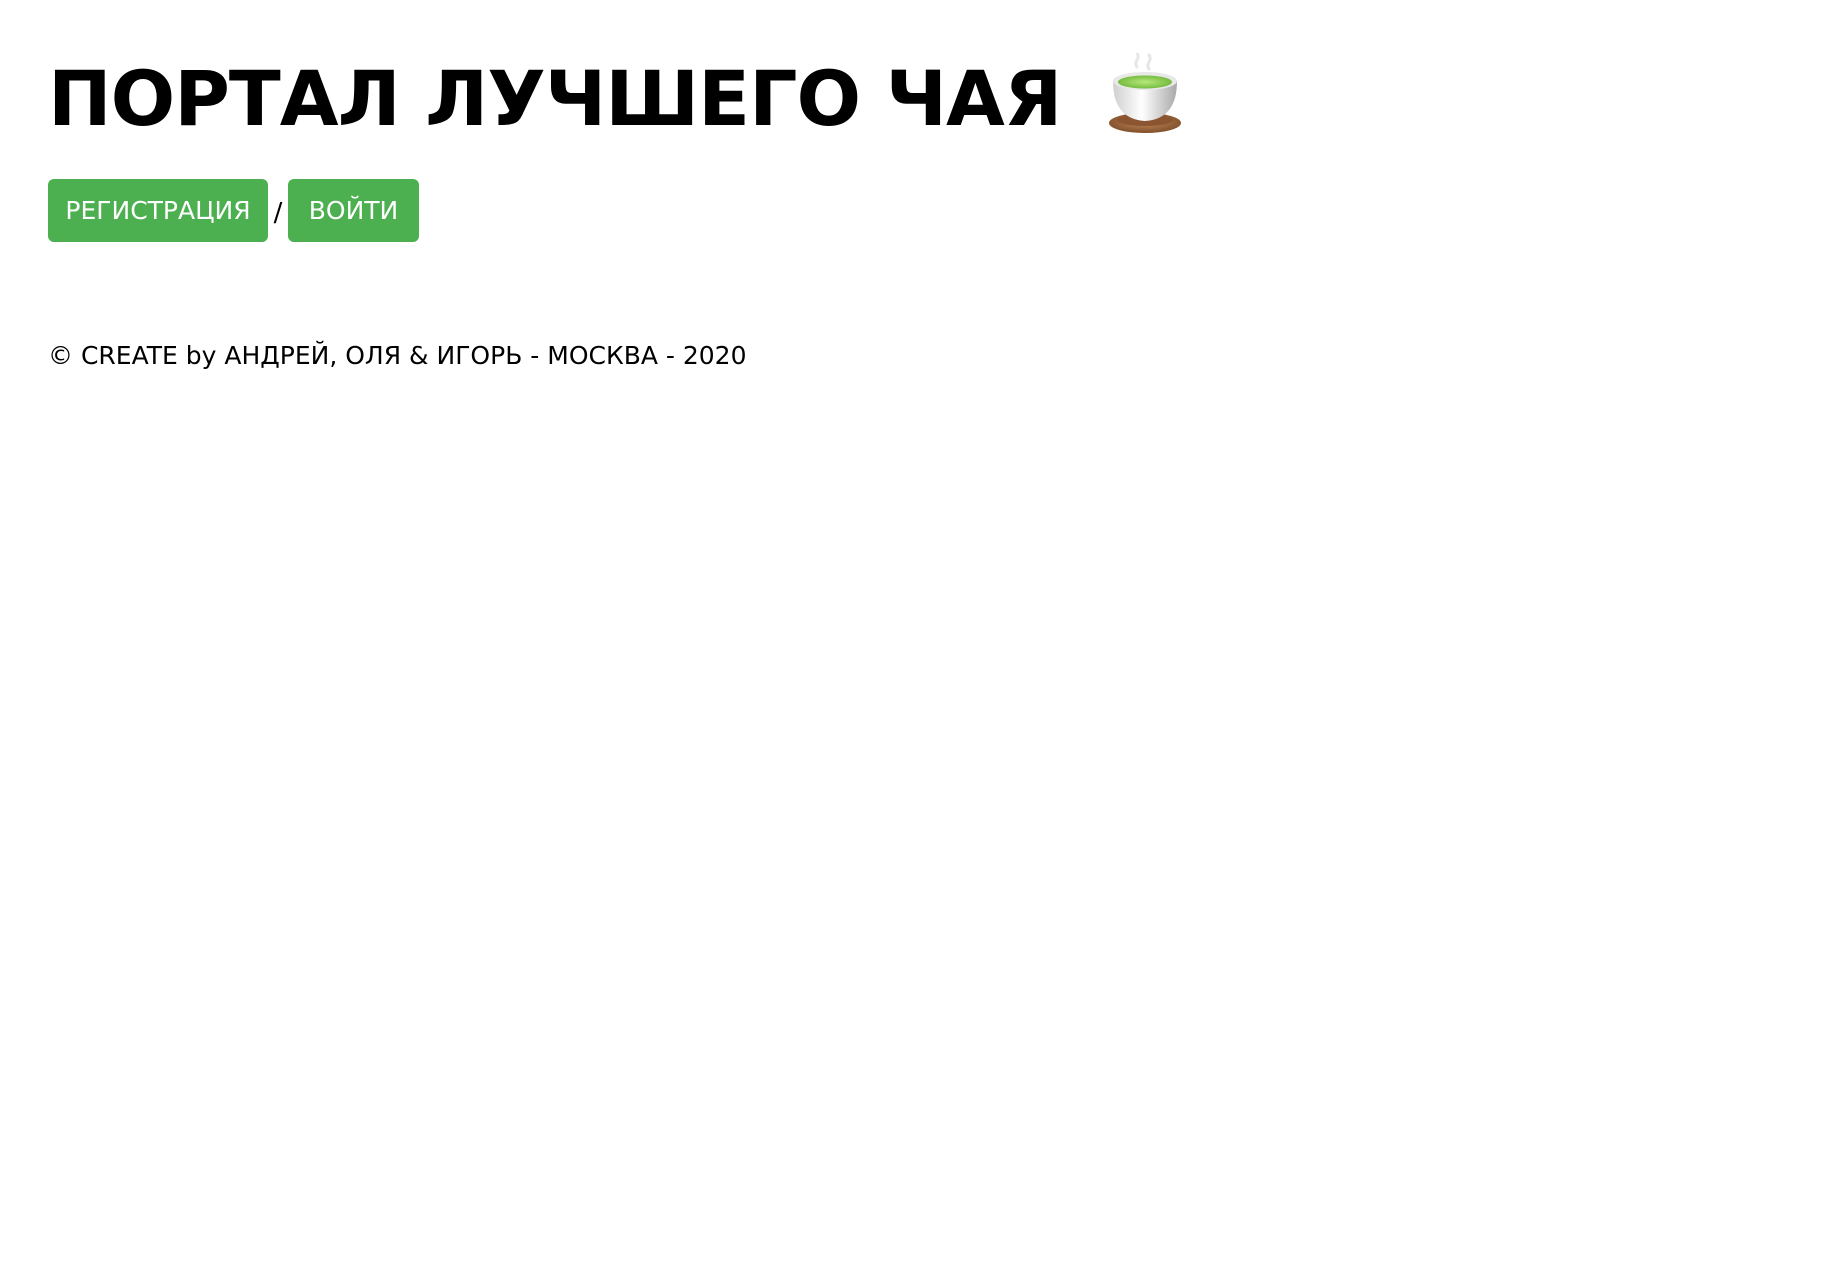  Describe the element at coordinates (555, 98) in the screenshot. I see `page-title-text: ПОРТАЛ ЛУЧШЕГО ЧАЯ` at that location.